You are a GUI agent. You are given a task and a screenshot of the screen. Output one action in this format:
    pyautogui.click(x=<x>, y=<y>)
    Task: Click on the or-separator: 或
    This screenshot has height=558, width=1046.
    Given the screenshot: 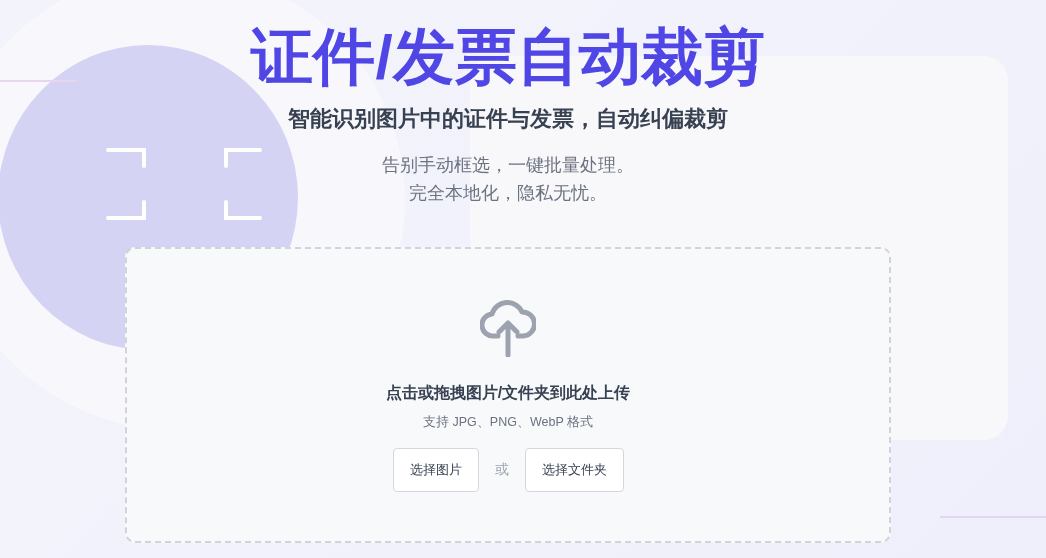 What is the action you would take?
    pyautogui.click(x=501, y=470)
    